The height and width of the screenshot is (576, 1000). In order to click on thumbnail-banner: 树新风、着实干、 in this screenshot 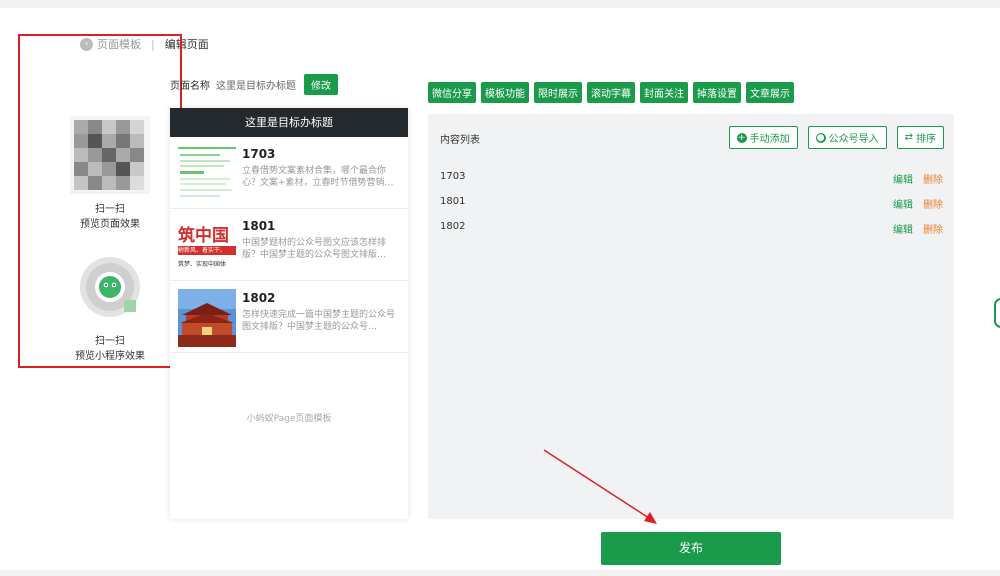, I will do `click(207, 250)`.